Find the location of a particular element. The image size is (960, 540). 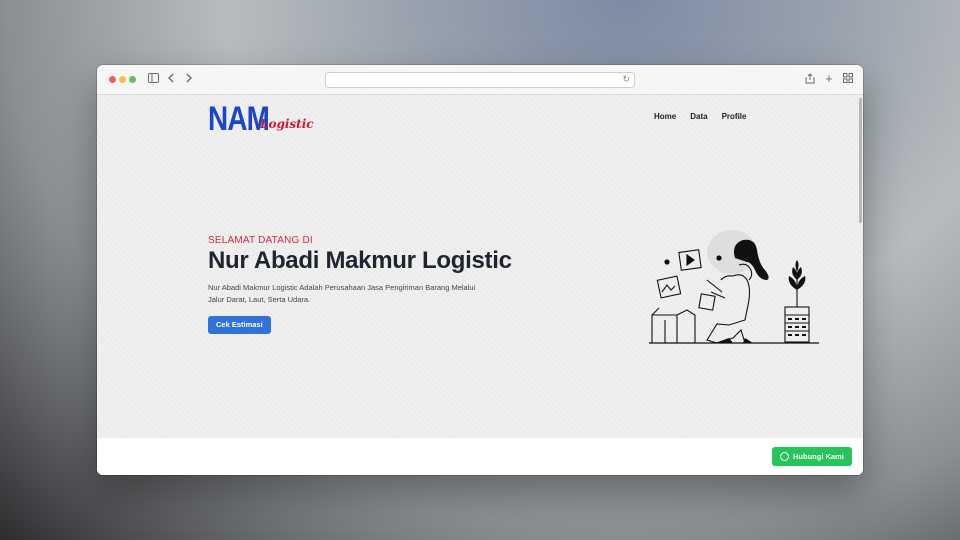

address-bar: ↻ is located at coordinates (480, 80).